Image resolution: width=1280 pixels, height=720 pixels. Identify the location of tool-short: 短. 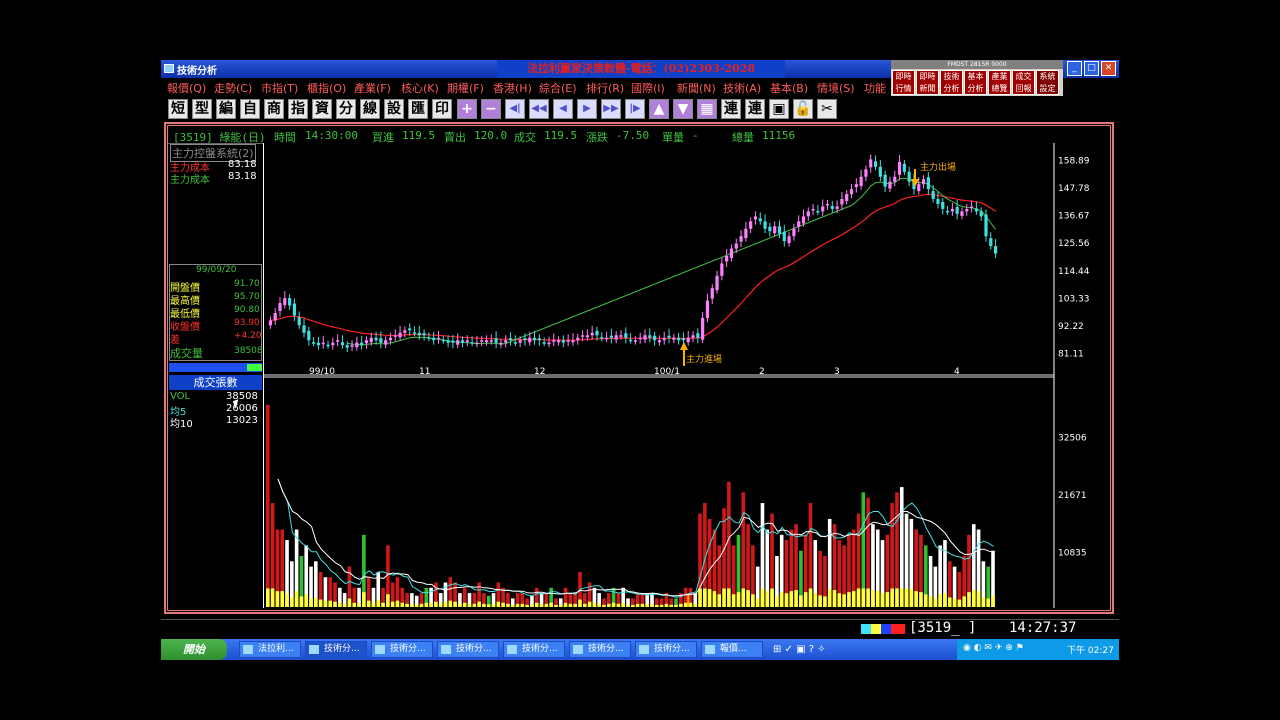
(178, 109).